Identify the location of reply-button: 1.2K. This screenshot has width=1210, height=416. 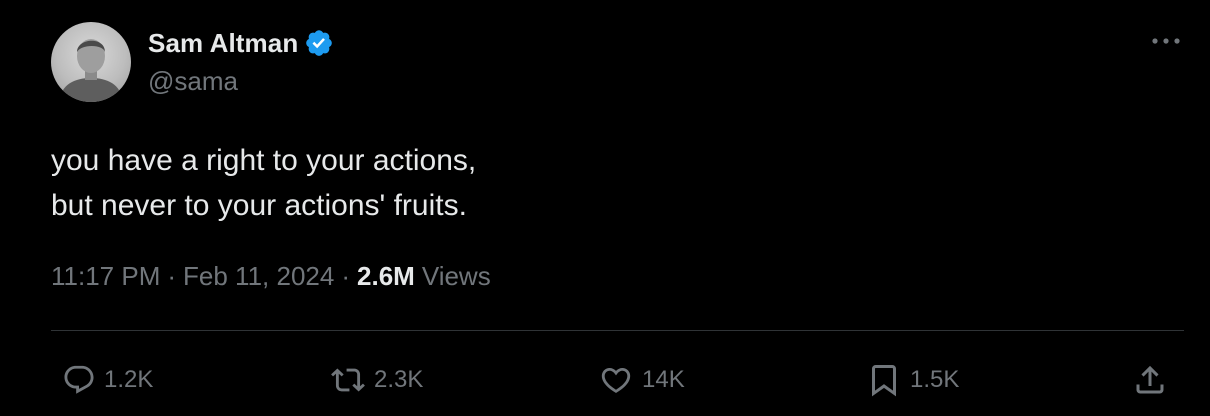
(107, 380).